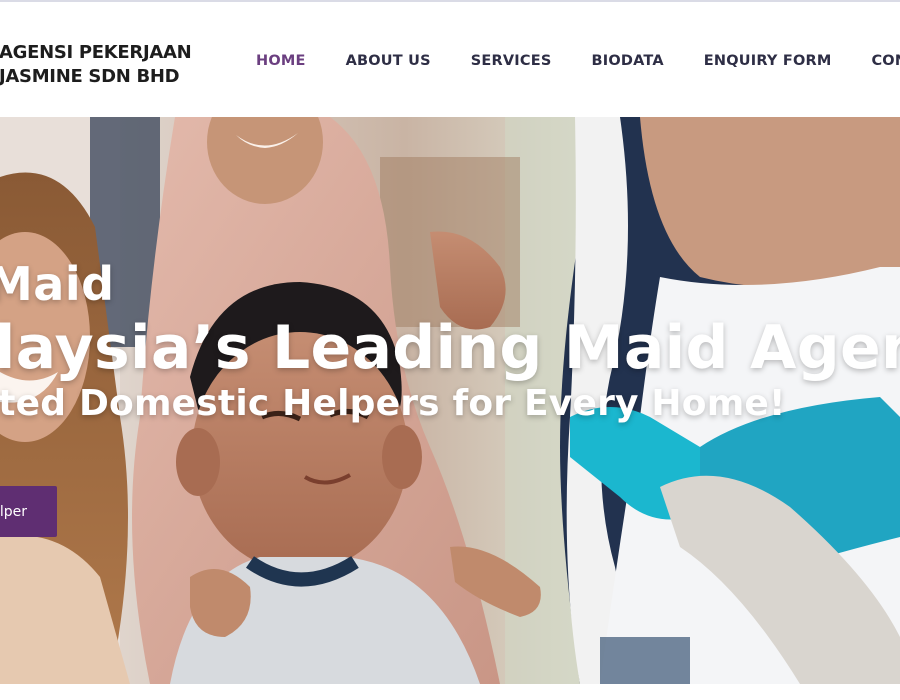 The height and width of the screenshot is (700, 900). I want to click on nav-services: SERVICES, so click(511, 61).